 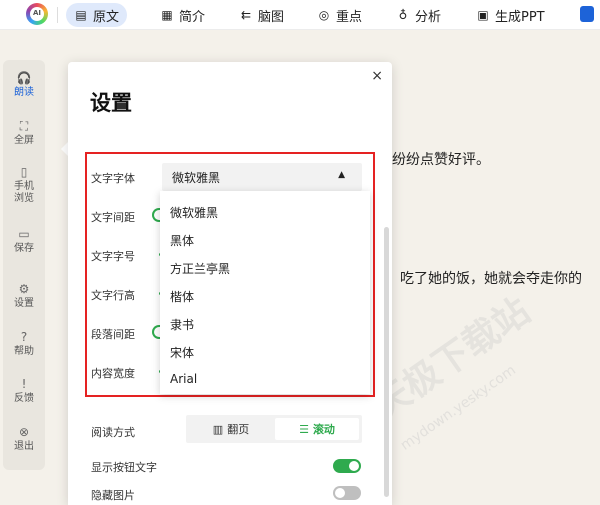 What do you see at coordinates (324, 15) in the screenshot?
I see `key-points-icon: ◎` at bounding box center [324, 15].